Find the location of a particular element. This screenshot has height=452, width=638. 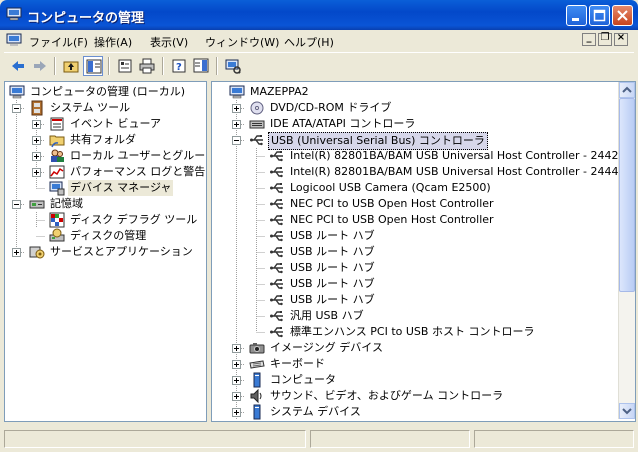

maximize-button is located at coordinates (599, 15).